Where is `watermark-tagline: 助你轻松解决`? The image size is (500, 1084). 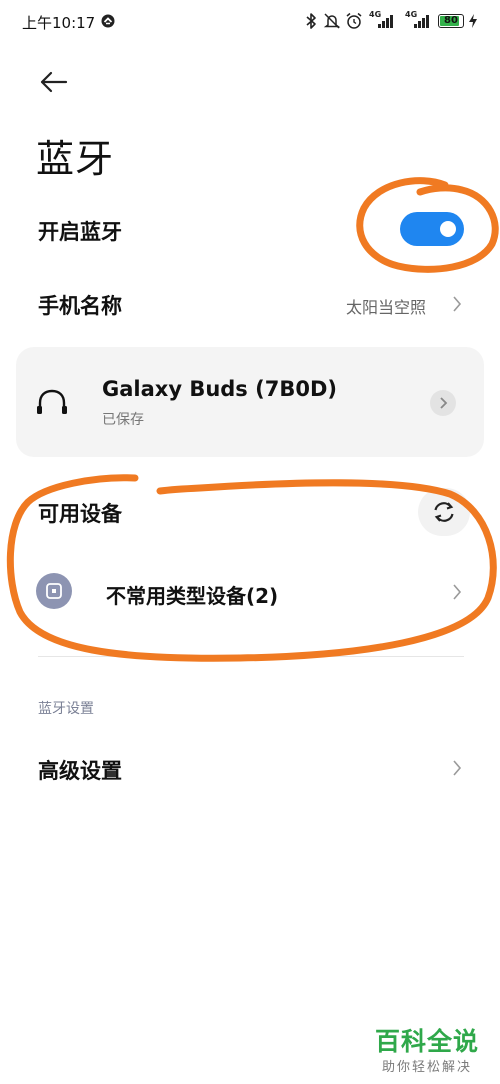 watermark-tagline: 助你轻松解决 is located at coordinates (427, 1067).